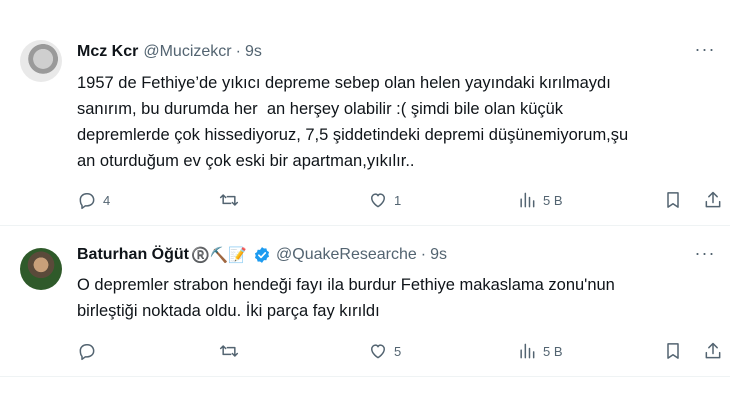  What do you see at coordinates (398, 200) in the screenshot?
I see `like-count: 1` at bounding box center [398, 200].